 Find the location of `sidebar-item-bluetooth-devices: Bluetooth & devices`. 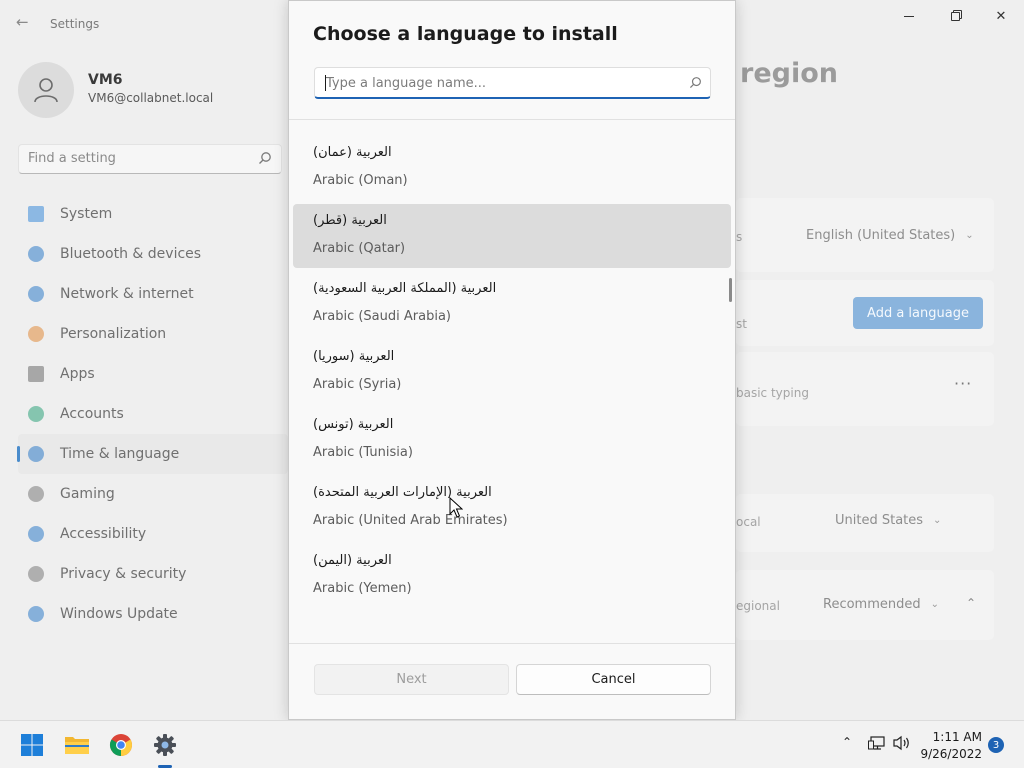

sidebar-item-bluetooth-devices: Bluetooth & devices is located at coordinates (153, 254).